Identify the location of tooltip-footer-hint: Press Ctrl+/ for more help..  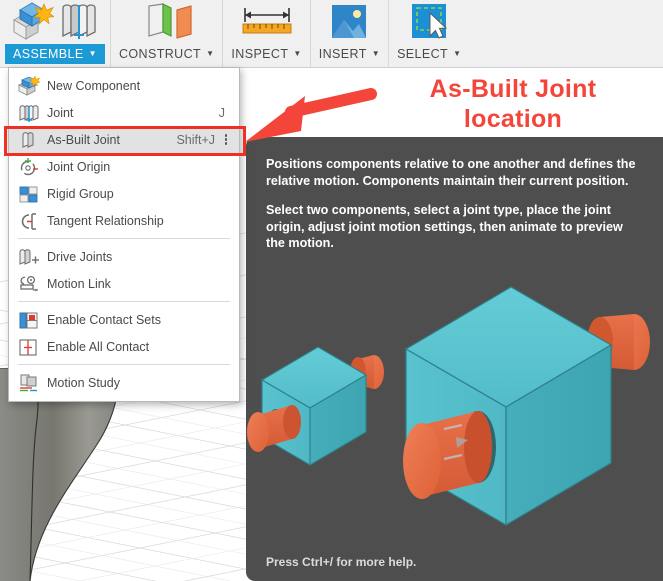
(341, 562).